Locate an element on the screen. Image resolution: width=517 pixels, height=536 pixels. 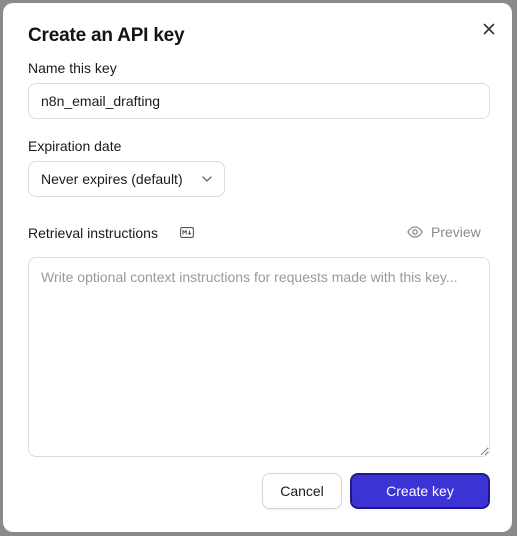
expiration-select: Never expires (default) is located at coordinates (126, 179).